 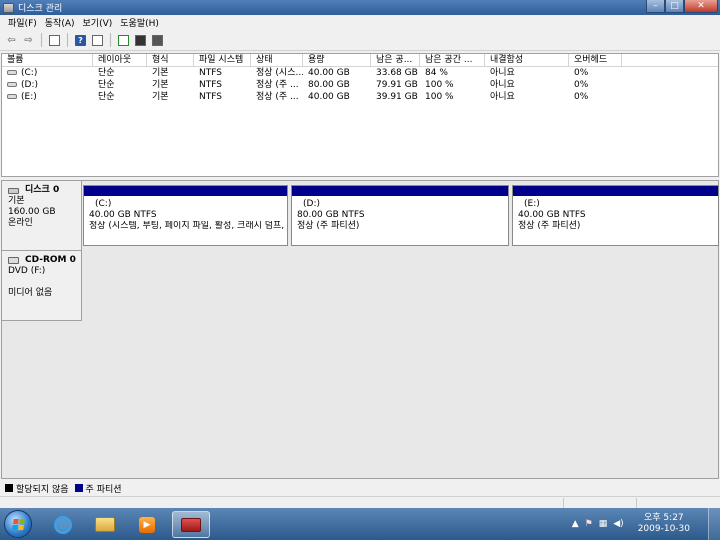 What do you see at coordinates (105, 524) in the screenshot?
I see `taskbar-windows-explorer` at bounding box center [105, 524].